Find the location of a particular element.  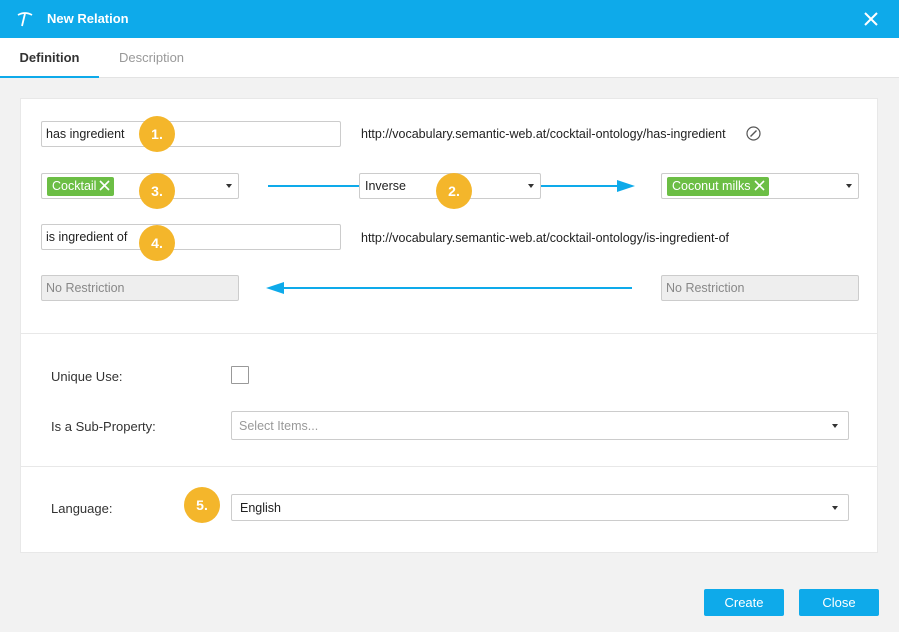

target-restriction-field: No Restriction is located at coordinates (760, 288).